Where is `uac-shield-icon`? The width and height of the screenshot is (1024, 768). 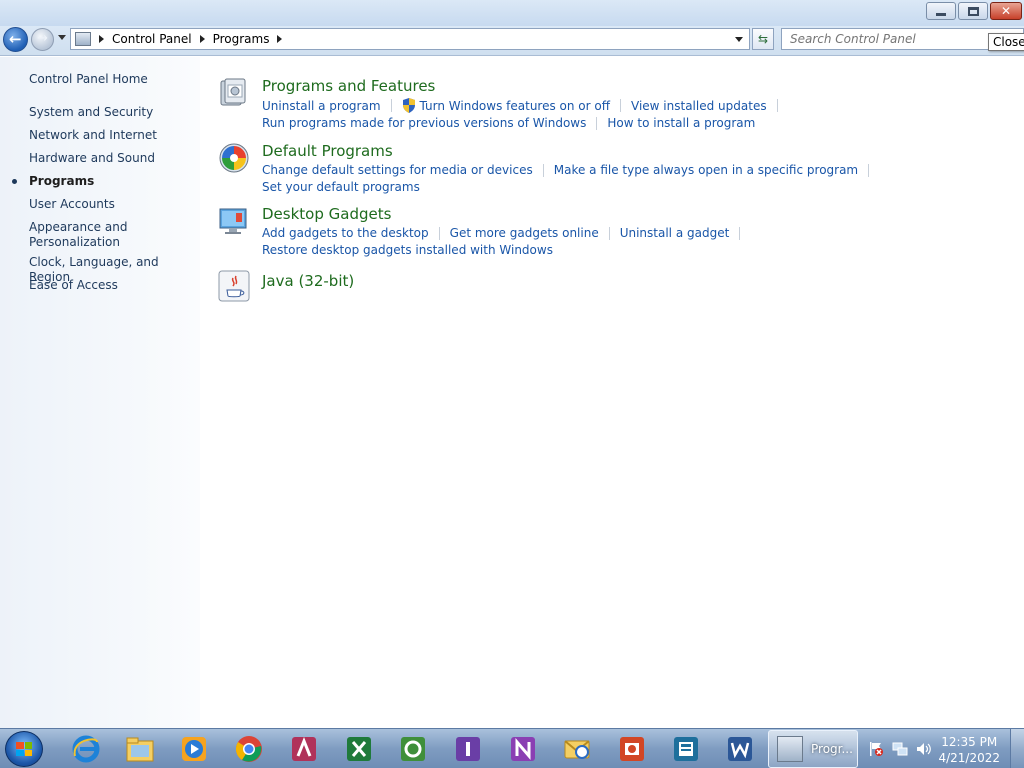 uac-shield-icon is located at coordinates (408, 105).